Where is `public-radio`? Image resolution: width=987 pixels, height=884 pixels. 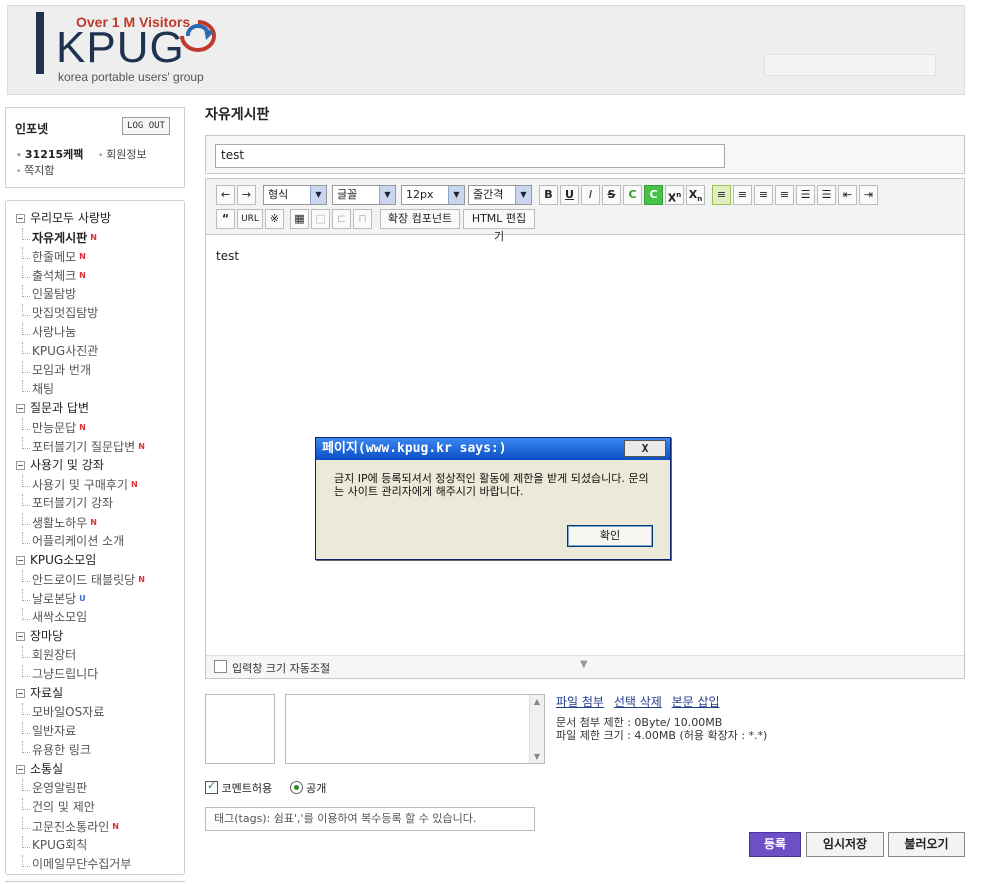
public-radio is located at coordinates (296, 787).